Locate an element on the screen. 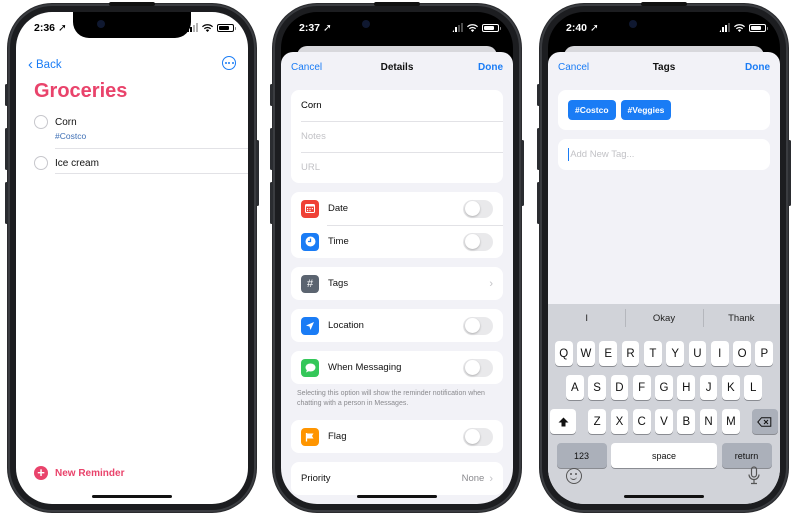 Image resolution: width=792 pixels, height=516 pixels. key-f: F is located at coordinates (641, 387).